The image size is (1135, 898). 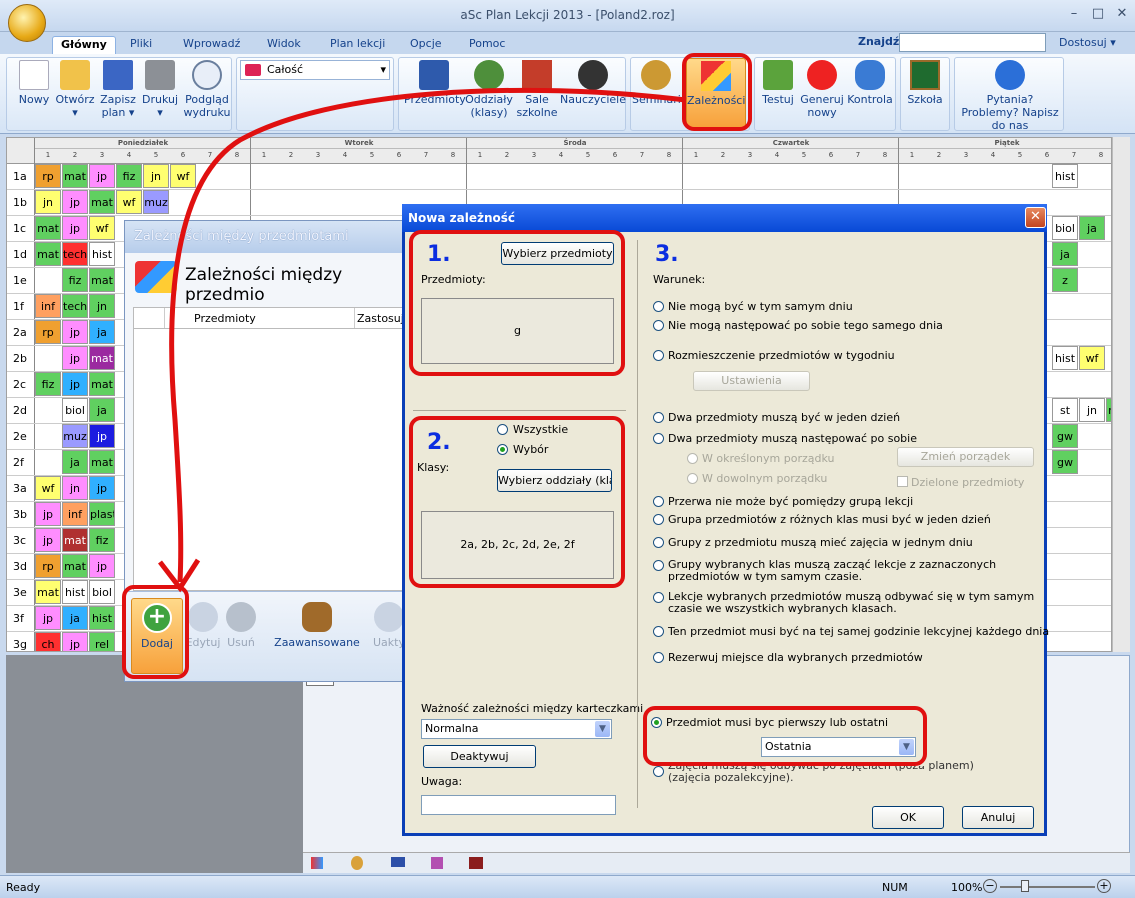 I want to click on seminars-button: Seminaria, so click(x=660, y=83).